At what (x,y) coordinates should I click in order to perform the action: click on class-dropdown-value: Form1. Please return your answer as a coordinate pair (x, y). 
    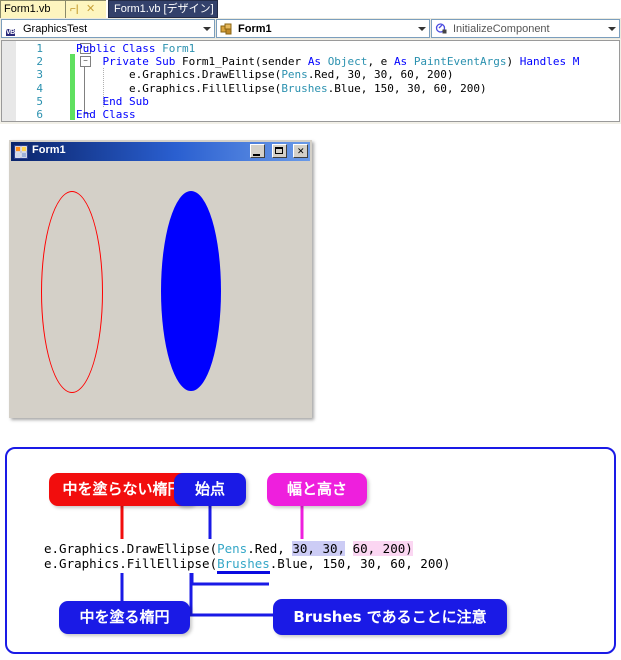
    Looking at the image, I should click on (255, 29).